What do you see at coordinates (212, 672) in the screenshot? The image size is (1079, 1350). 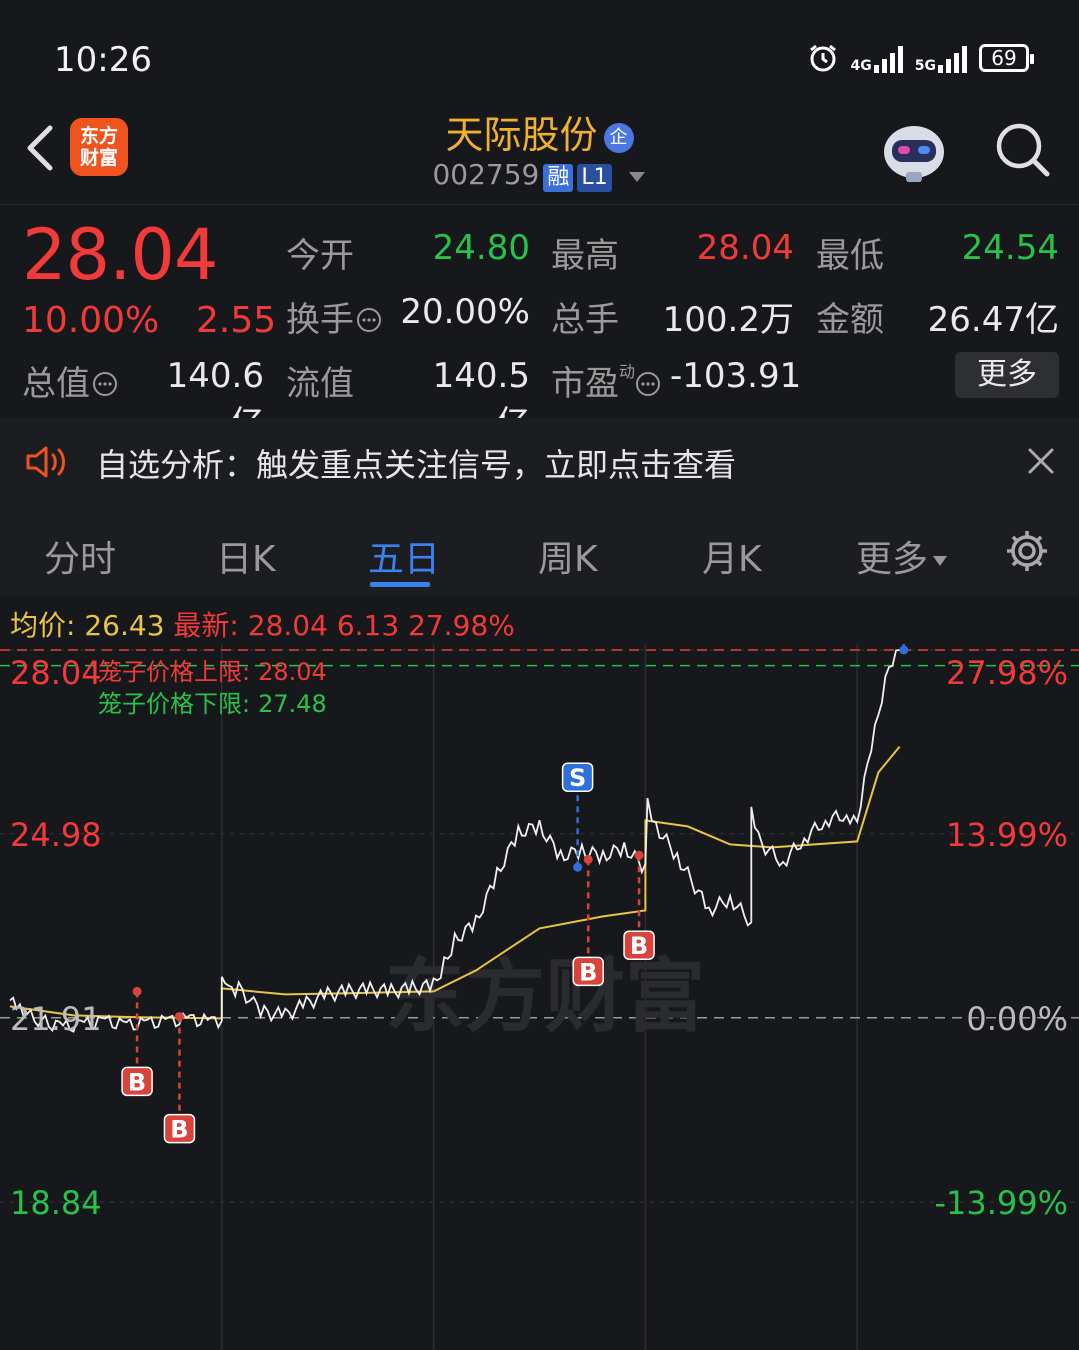 I see `cage-upper-label: 笼子价格上限: 28.04` at bounding box center [212, 672].